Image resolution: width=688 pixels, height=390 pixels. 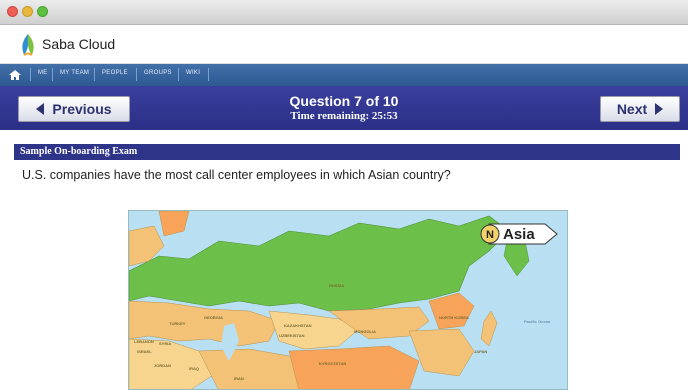 I want to click on map-label: IRAN, so click(x=239, y=378).